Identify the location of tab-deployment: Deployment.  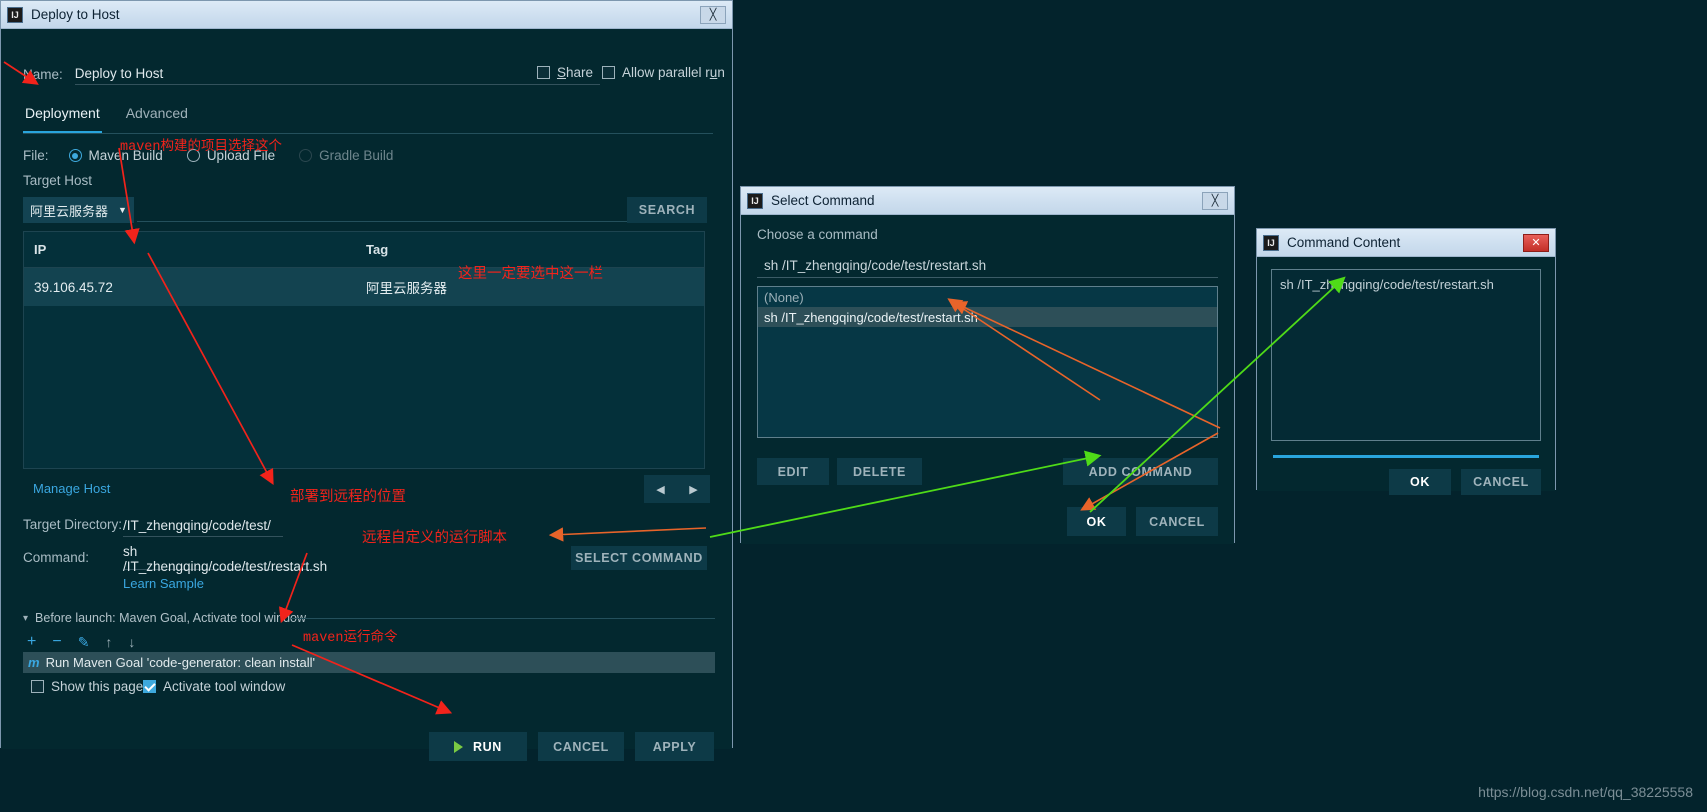
(62, 117).